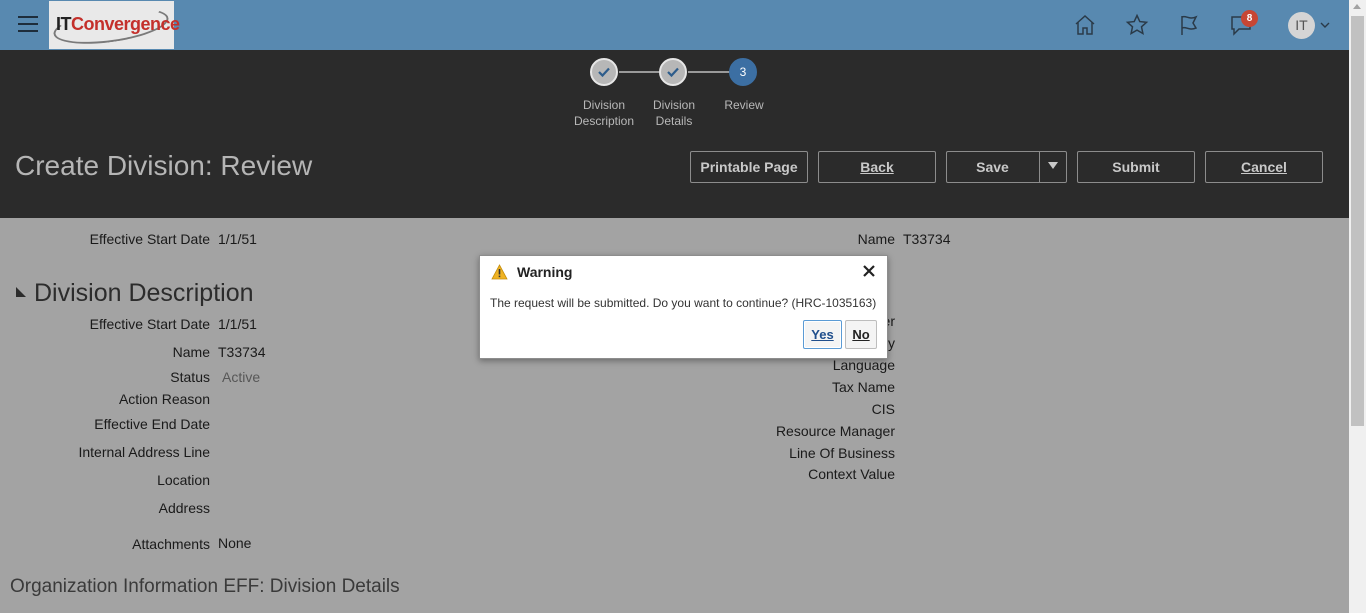 The image size is (1366, 613). Describe the element at coordinates (1136, 167) in the screenshot. I see `submit-button: Submit` at that location.